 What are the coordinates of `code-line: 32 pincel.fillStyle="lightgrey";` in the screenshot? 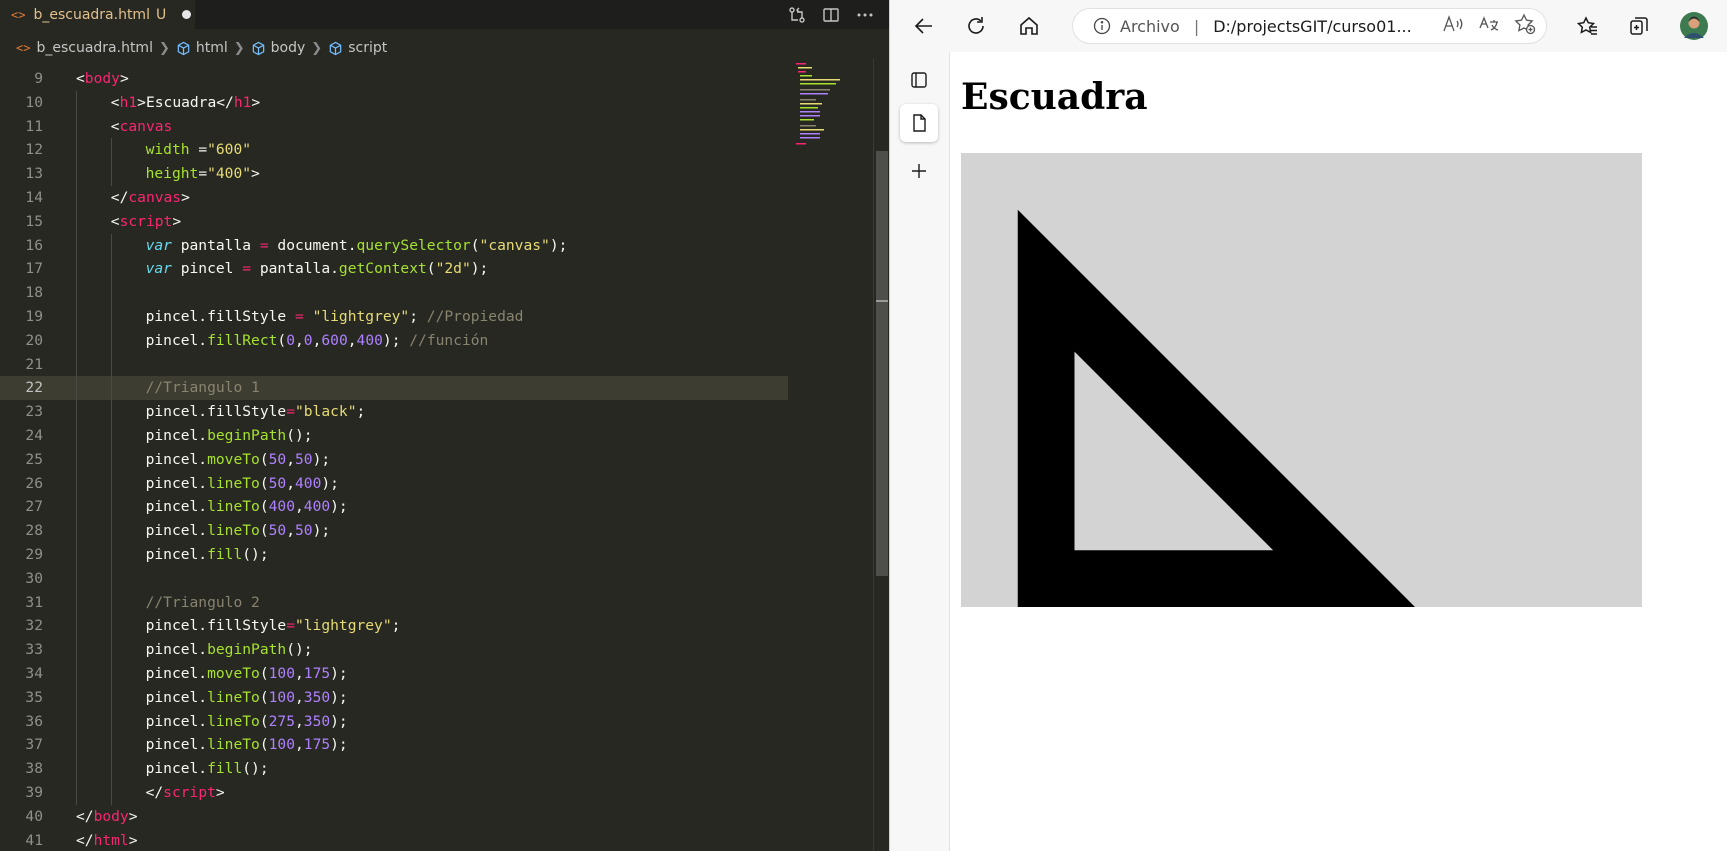 It's located at (394, 626).